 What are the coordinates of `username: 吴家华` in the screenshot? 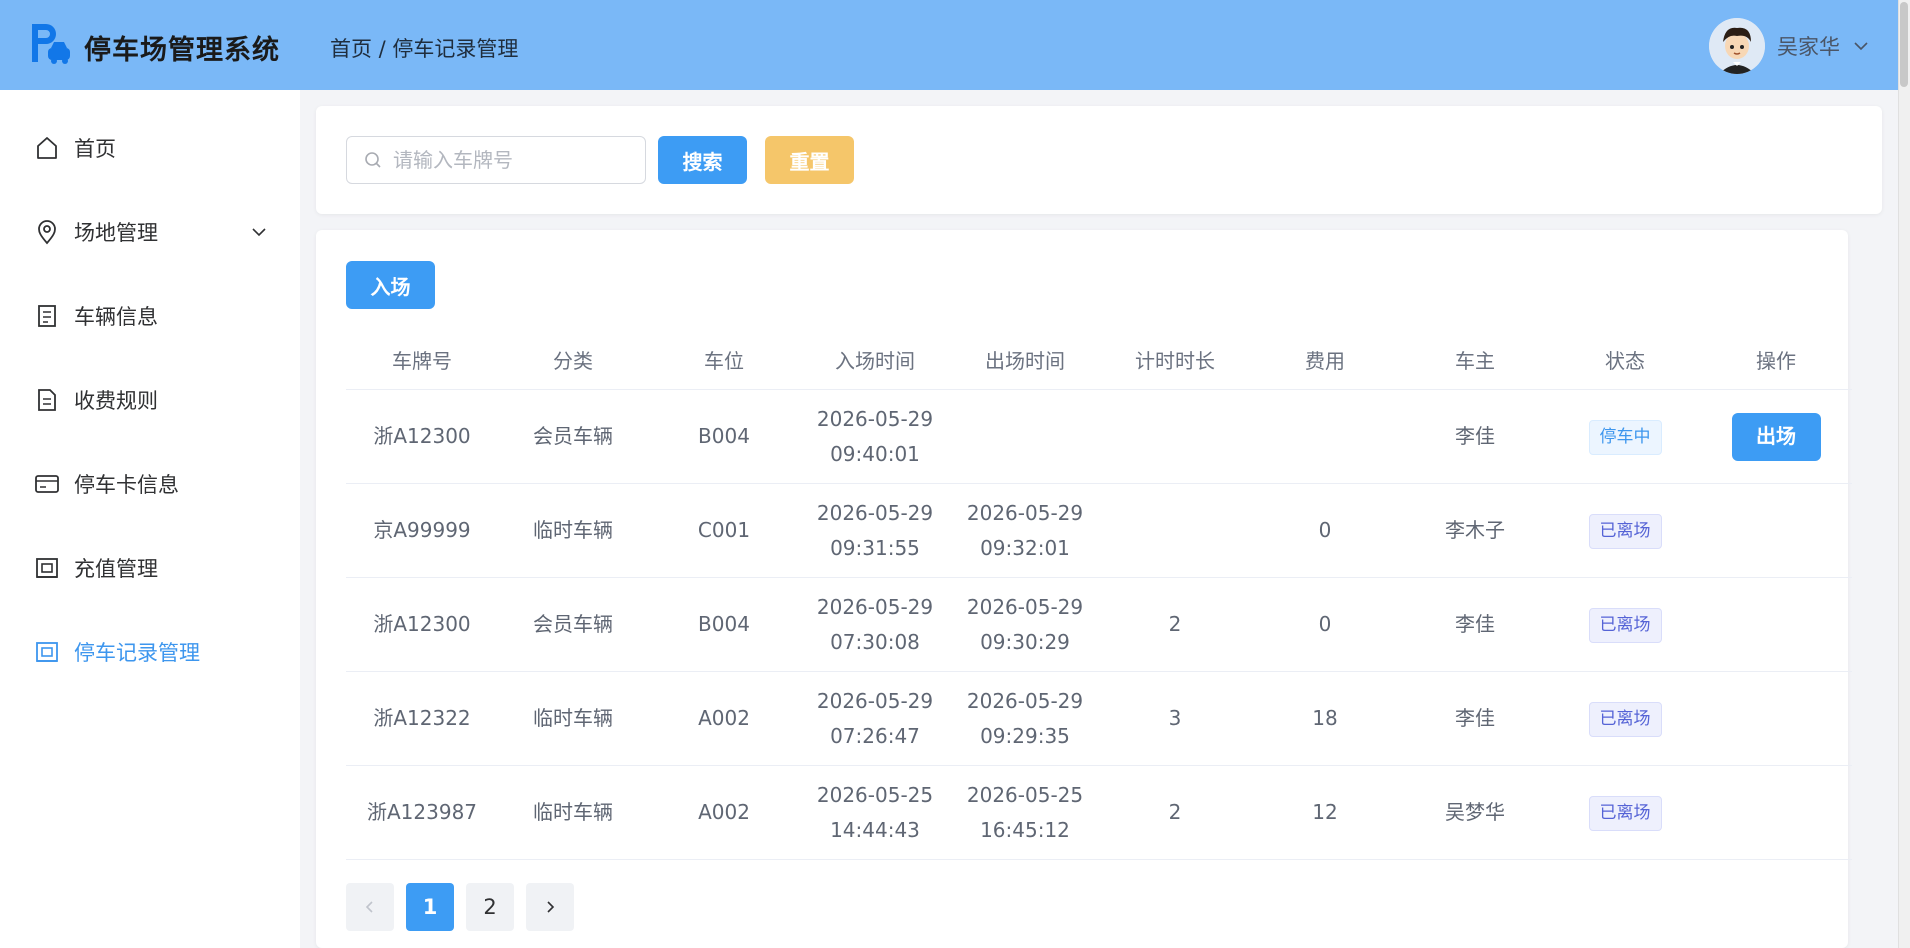 It's located at (1808, 46).